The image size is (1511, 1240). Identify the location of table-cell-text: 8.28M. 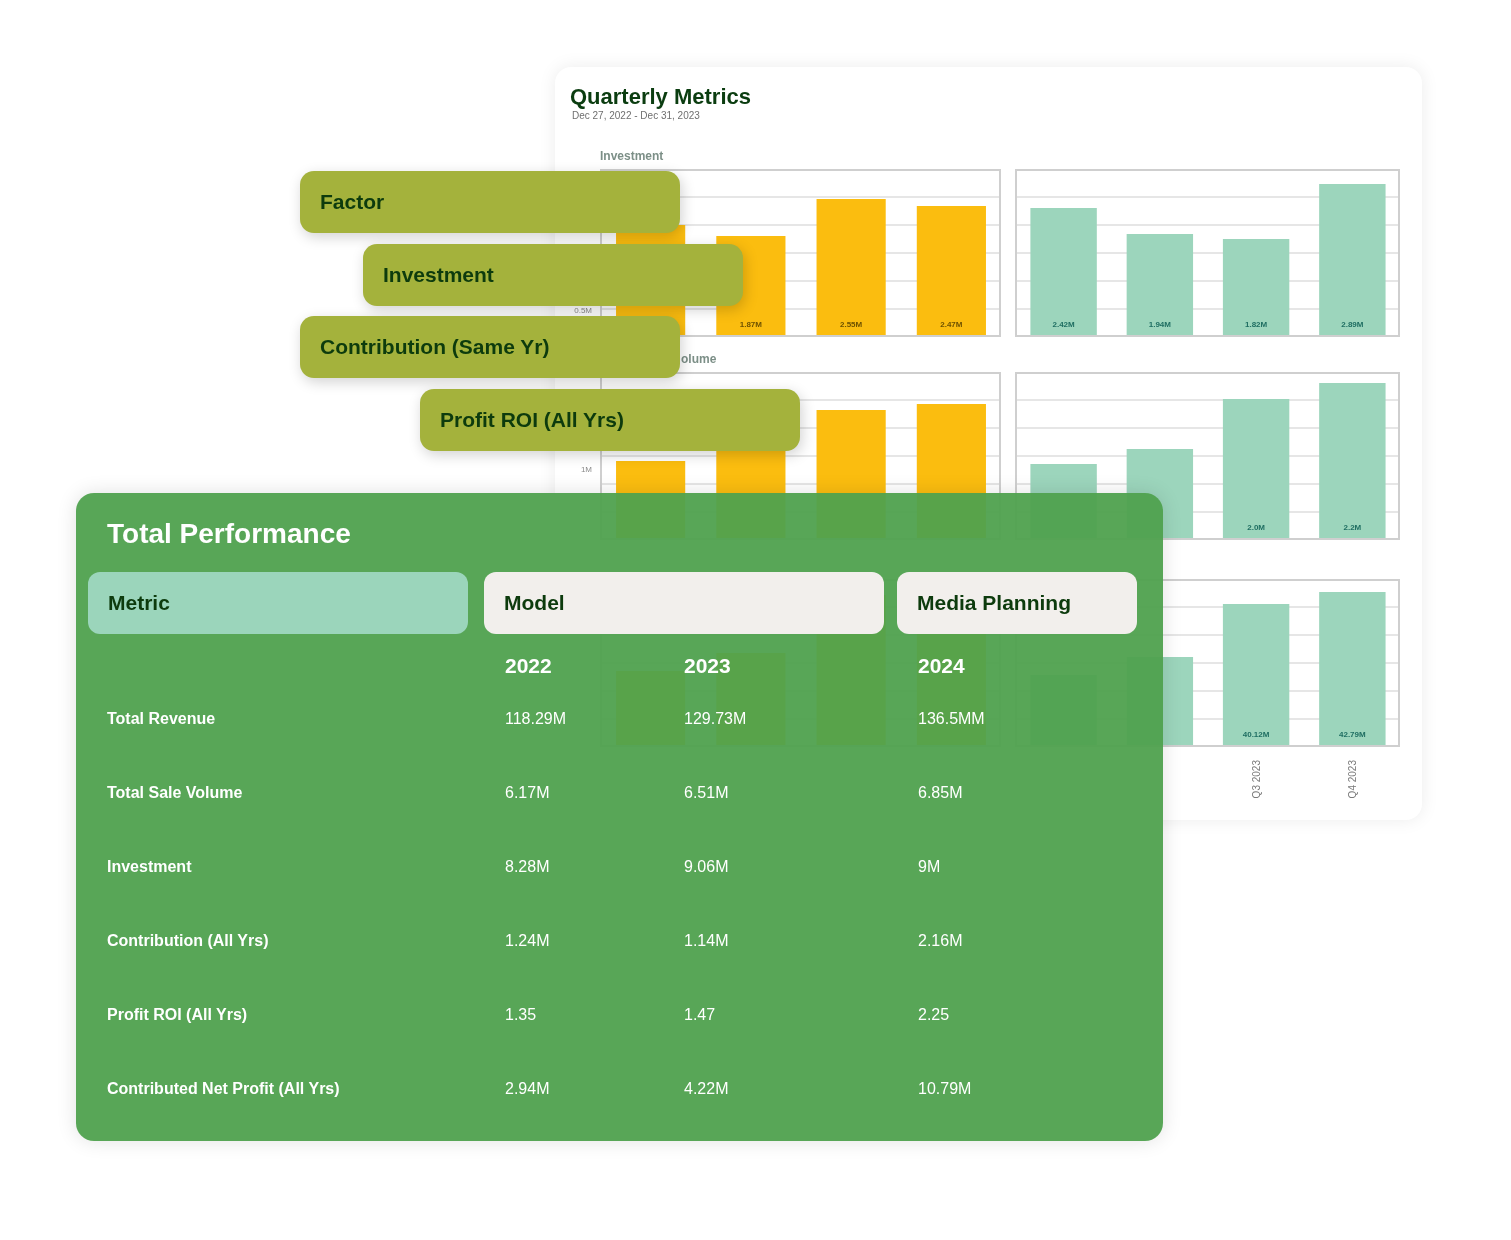
(528, 867).